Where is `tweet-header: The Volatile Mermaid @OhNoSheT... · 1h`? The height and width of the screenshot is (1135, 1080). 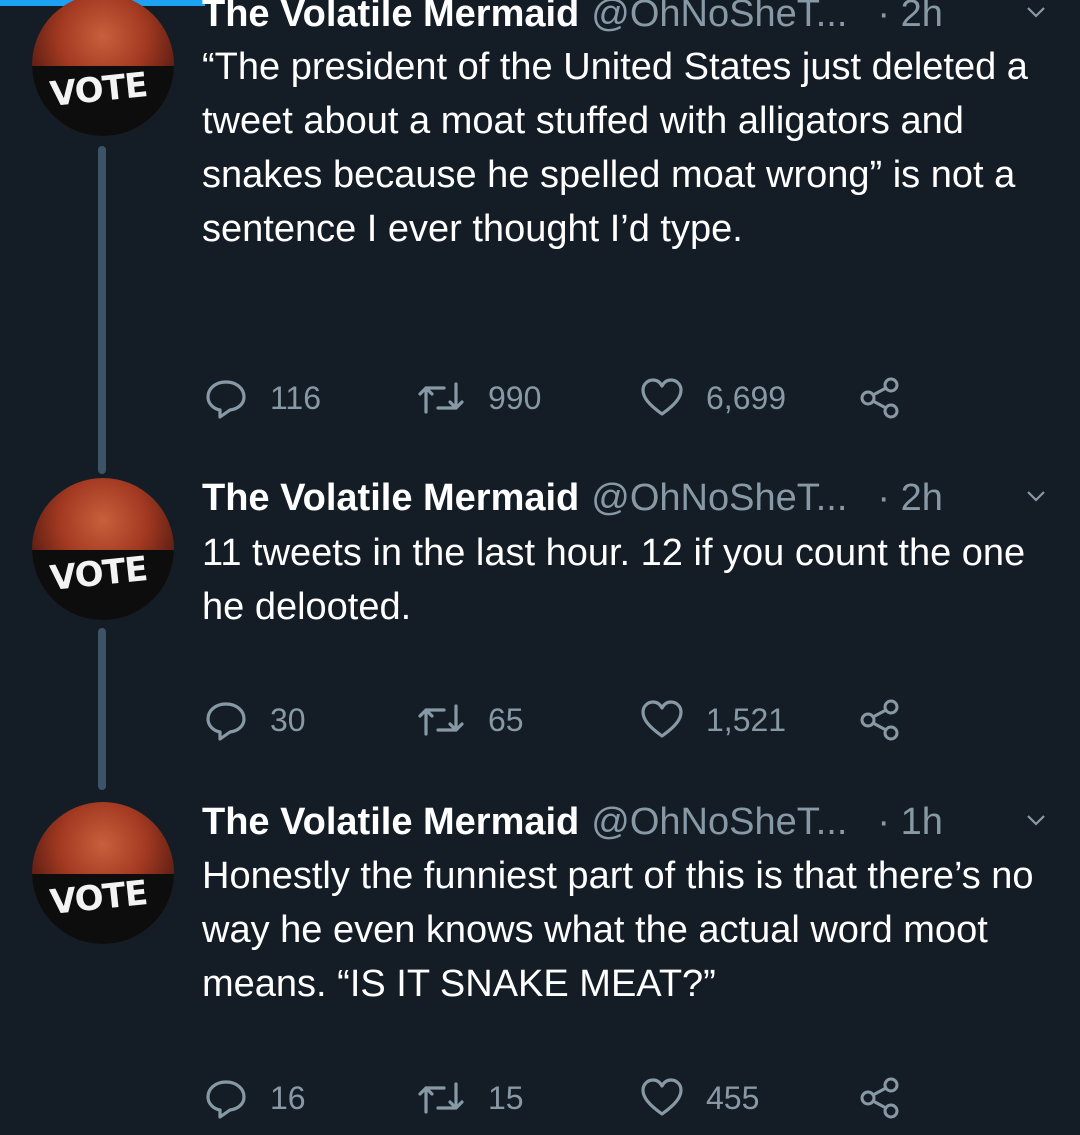
tweet-header: The Volatile Mermaid @OhNoSheT... · 1h is located at coordinates (626, 822).